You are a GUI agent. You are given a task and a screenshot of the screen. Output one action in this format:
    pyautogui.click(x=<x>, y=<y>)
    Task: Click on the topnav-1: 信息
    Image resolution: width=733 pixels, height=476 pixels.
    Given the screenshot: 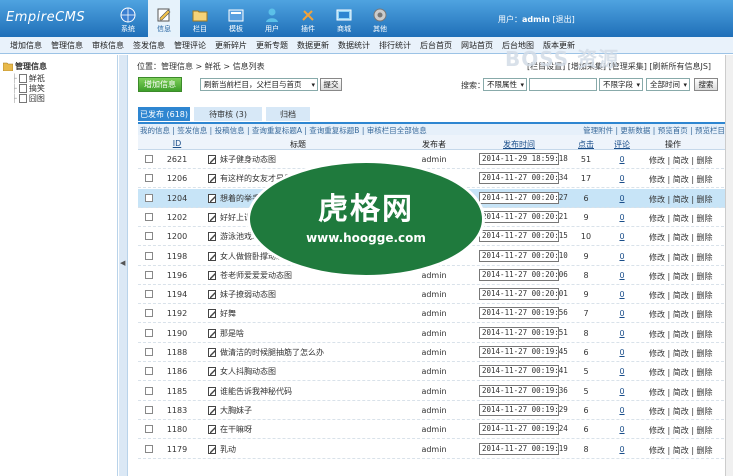 What is the action you would take?
    pyautogui.click(x=164, y=18)
    